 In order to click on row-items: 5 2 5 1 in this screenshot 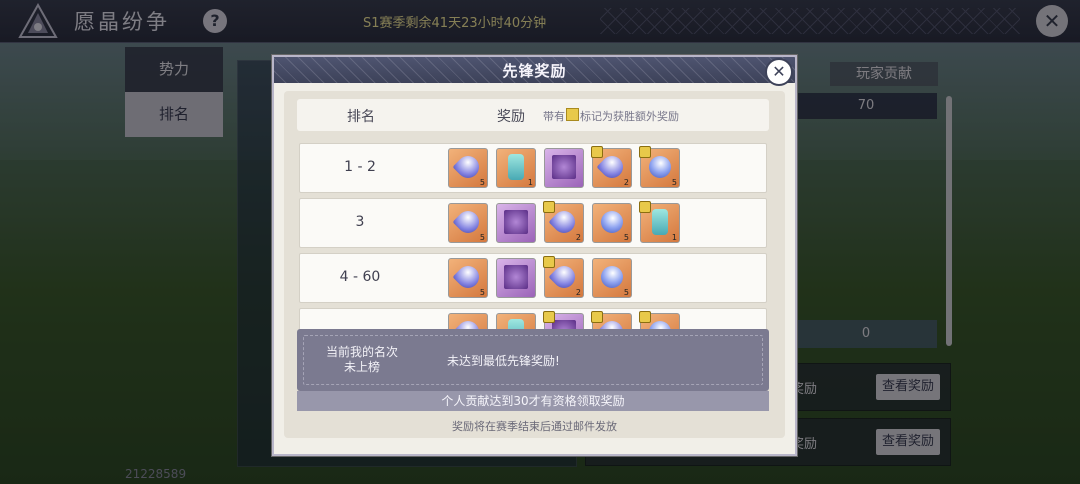, I will do `click(564, 222)`.